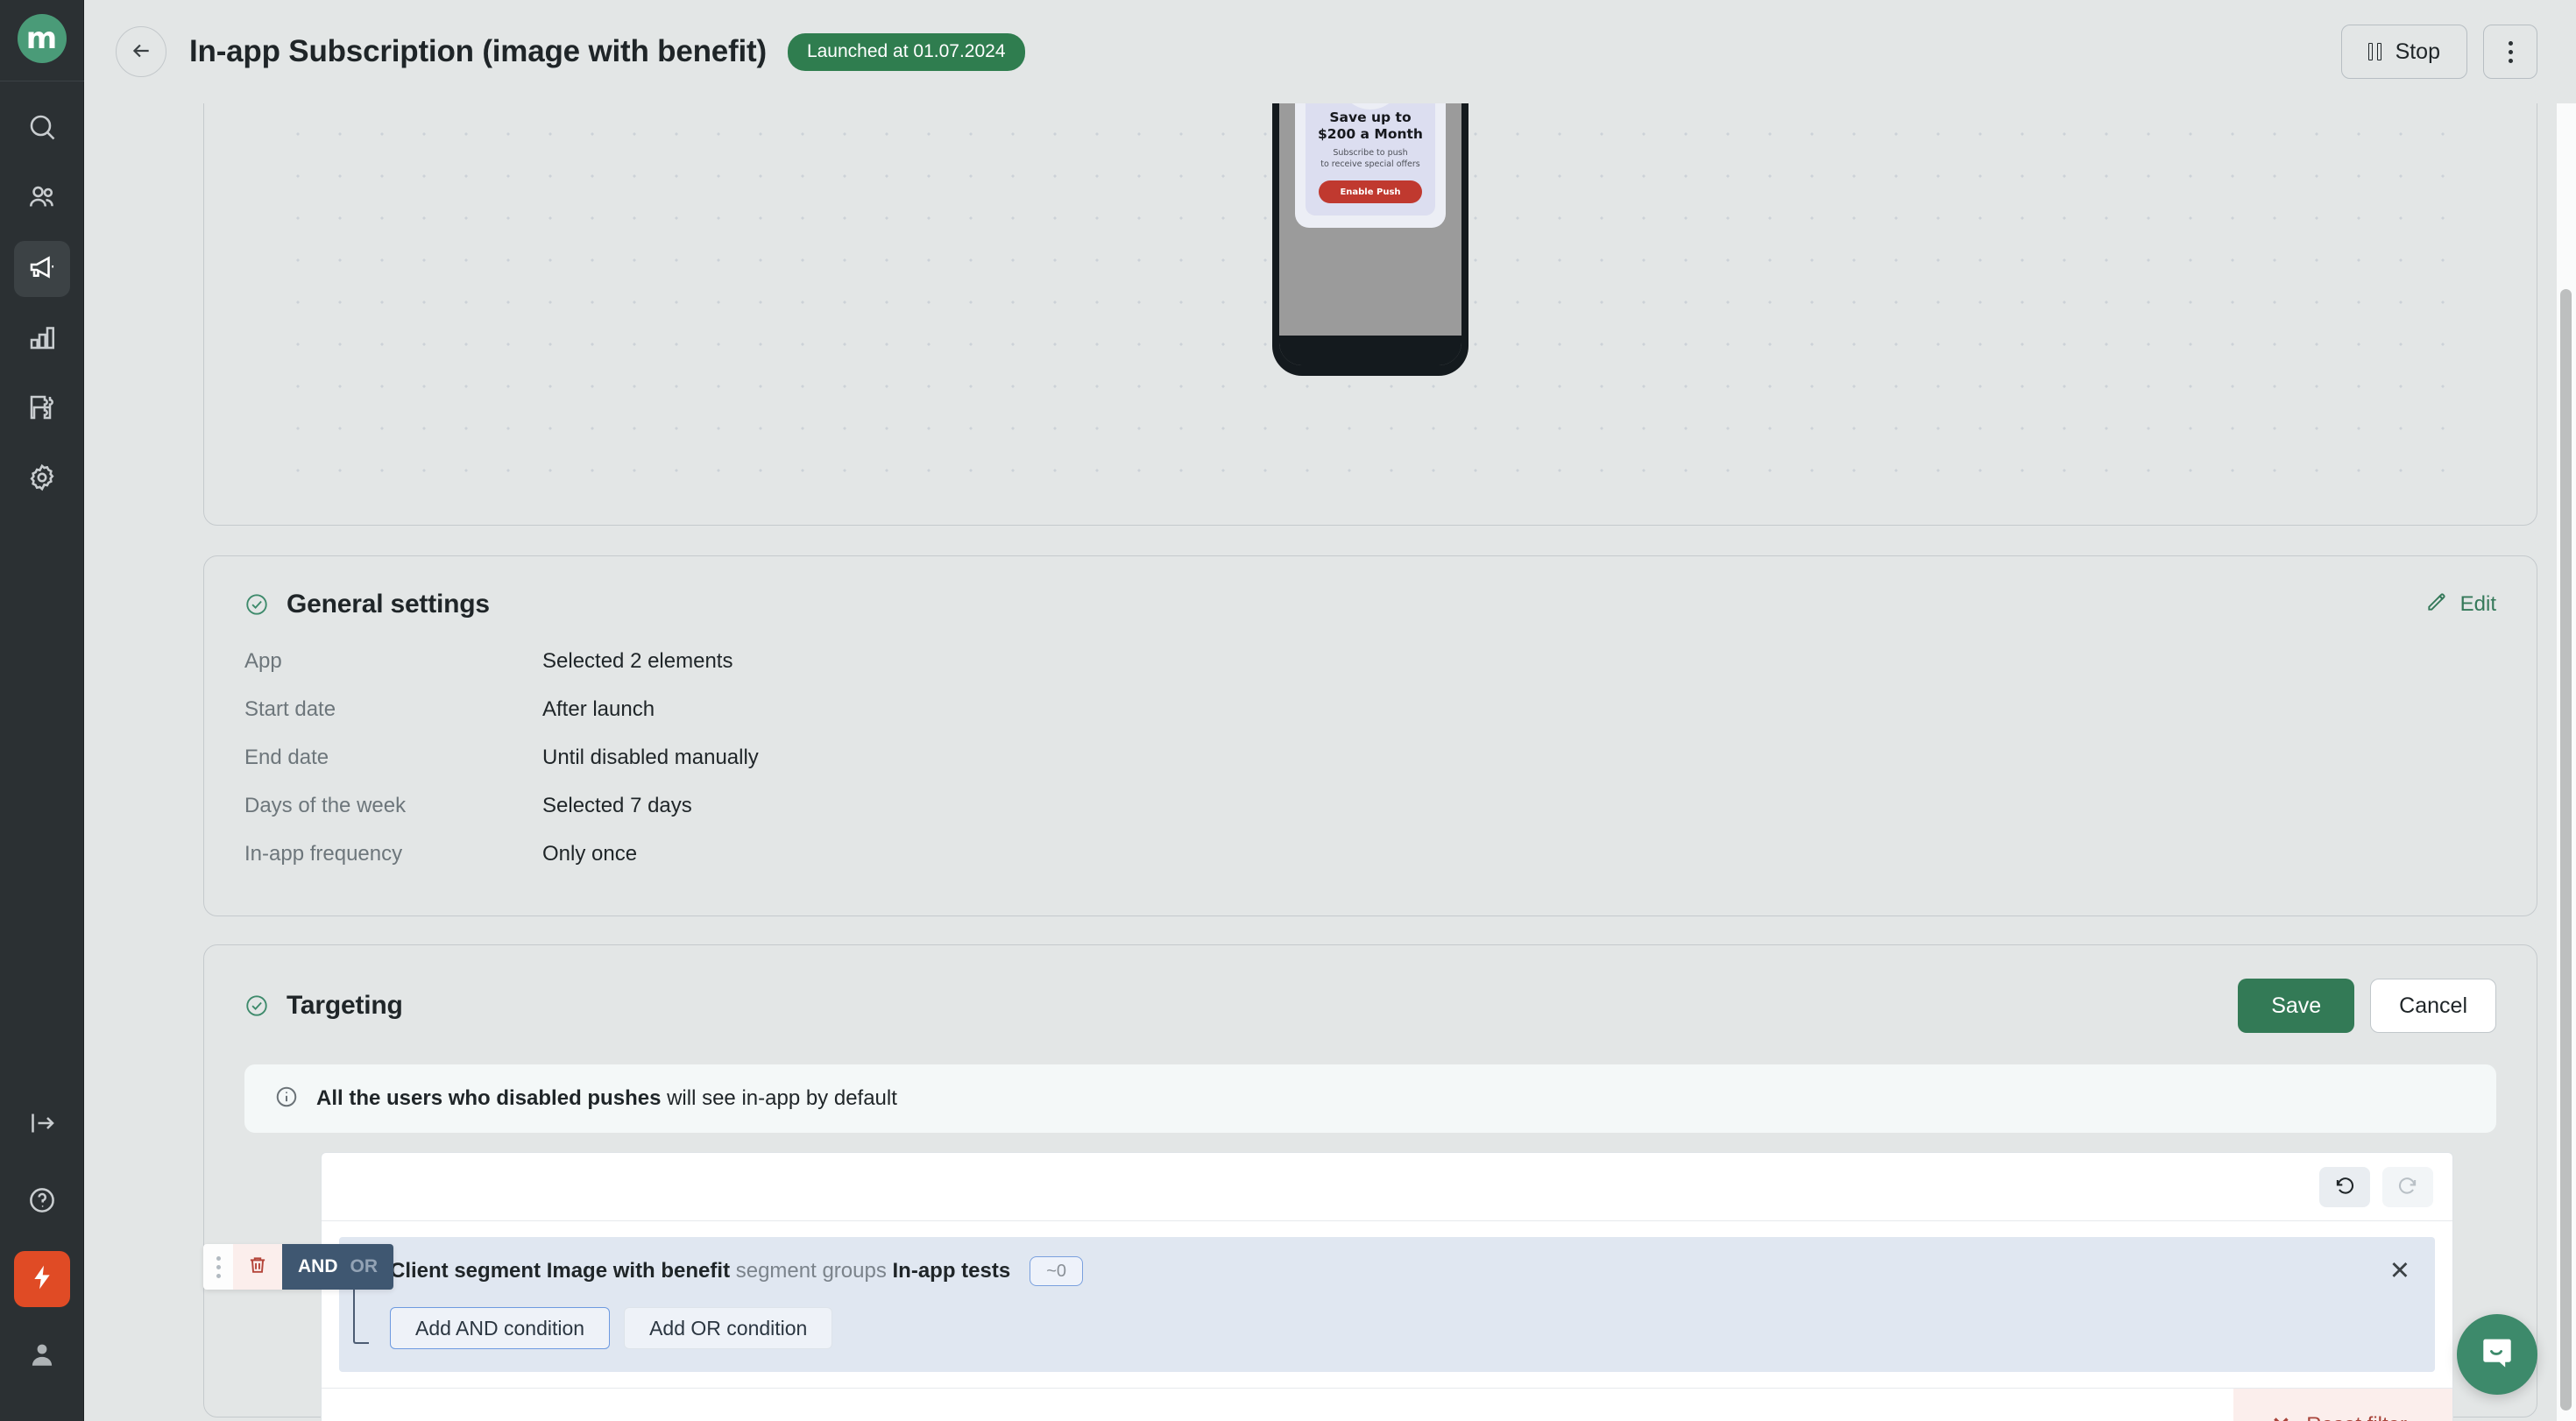 This screenshot has width=2576, height=1421. I want to click on phone-home-bar, so click(1370, 350).